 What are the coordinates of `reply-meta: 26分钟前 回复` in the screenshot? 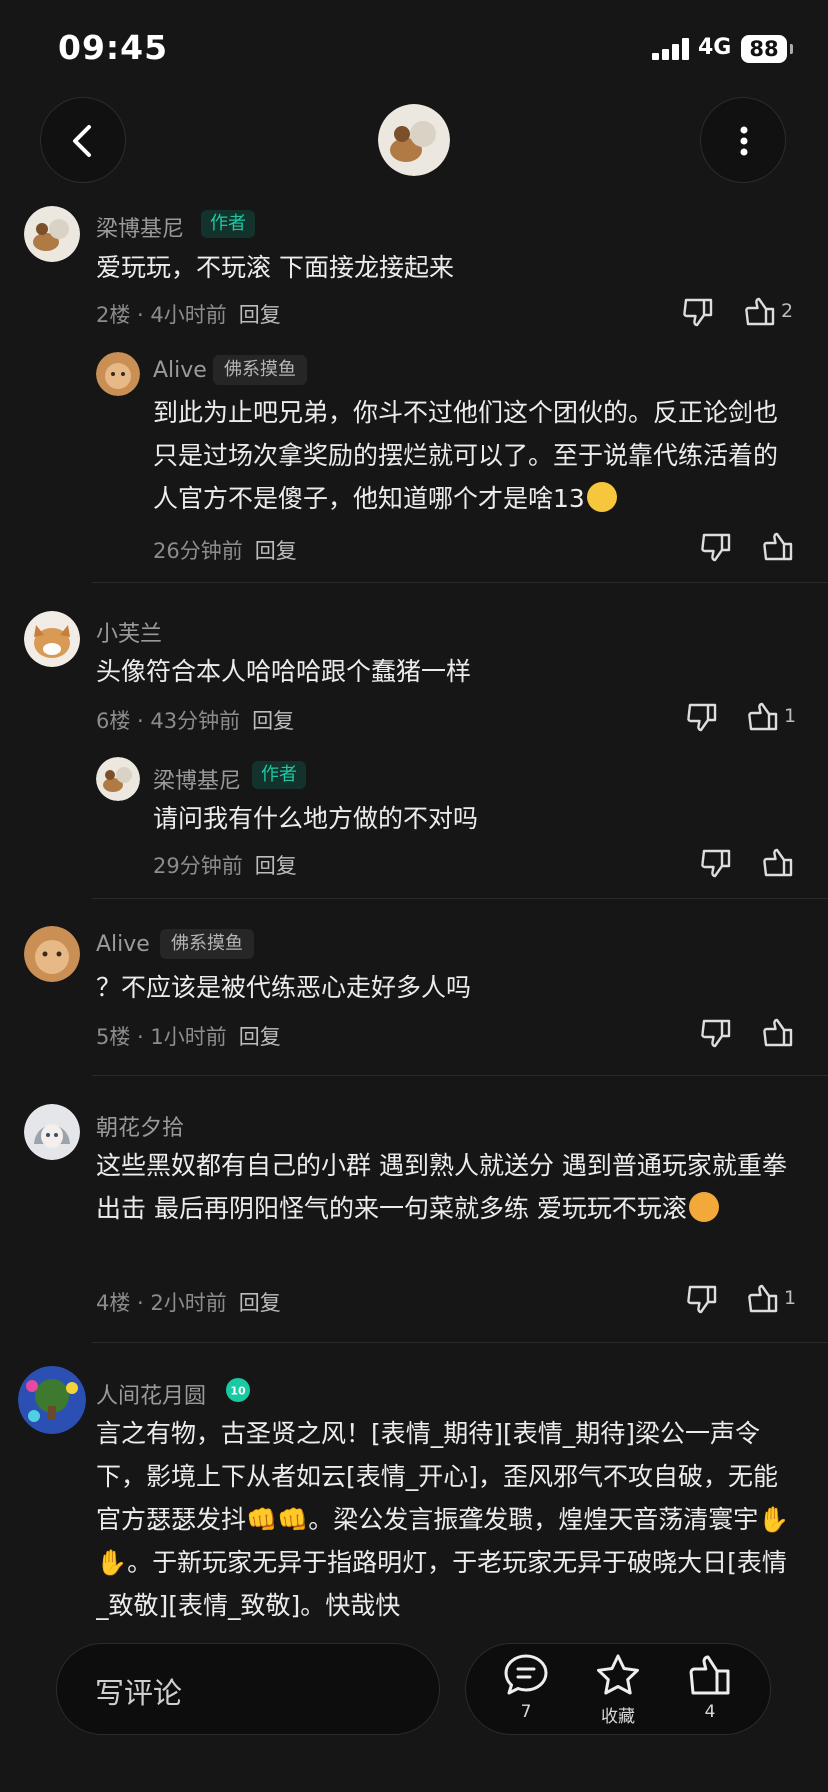 It's located at (225, 550).